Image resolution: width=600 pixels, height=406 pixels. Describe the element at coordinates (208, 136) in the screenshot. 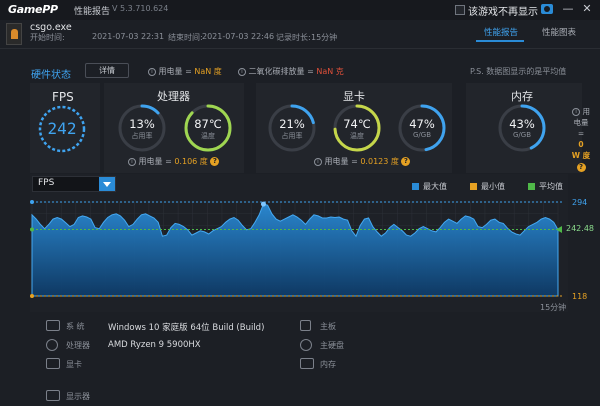

I see `cpu-temp-label: 温度` at that location.